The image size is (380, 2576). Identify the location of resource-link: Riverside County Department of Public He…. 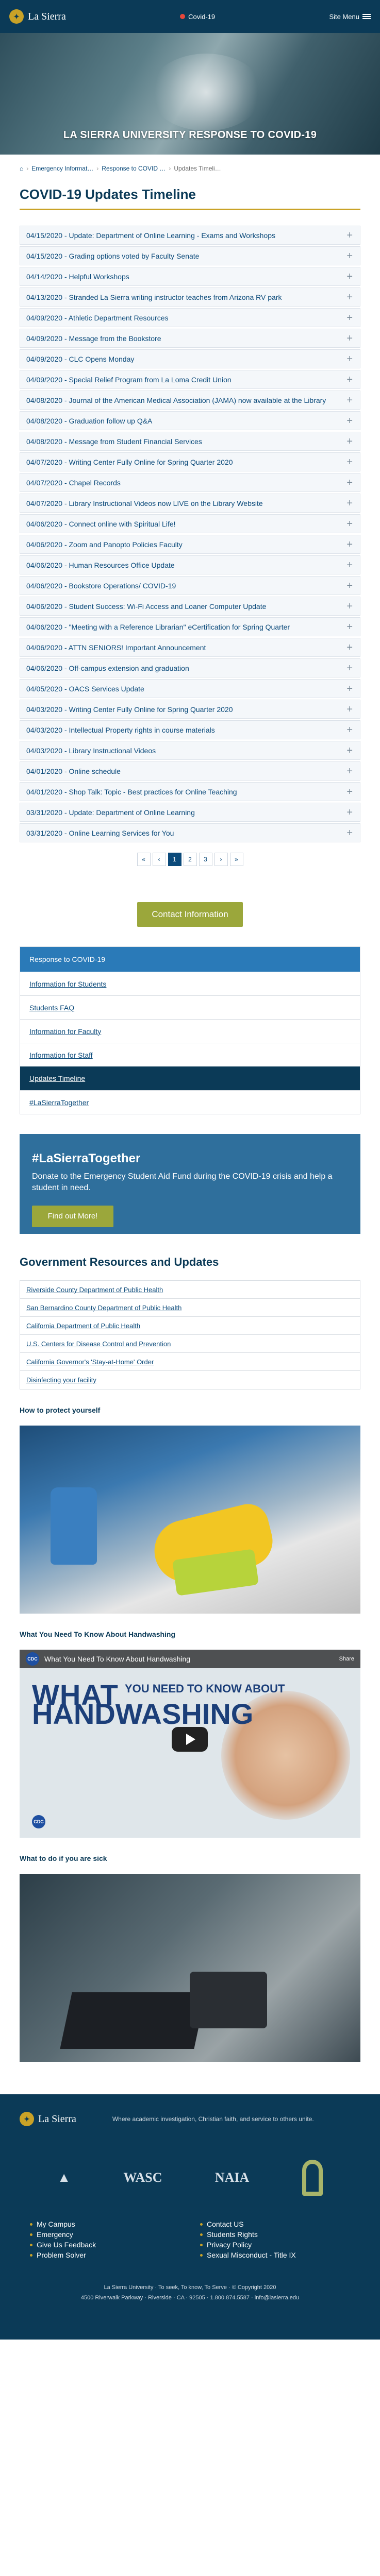
(190, 1290).